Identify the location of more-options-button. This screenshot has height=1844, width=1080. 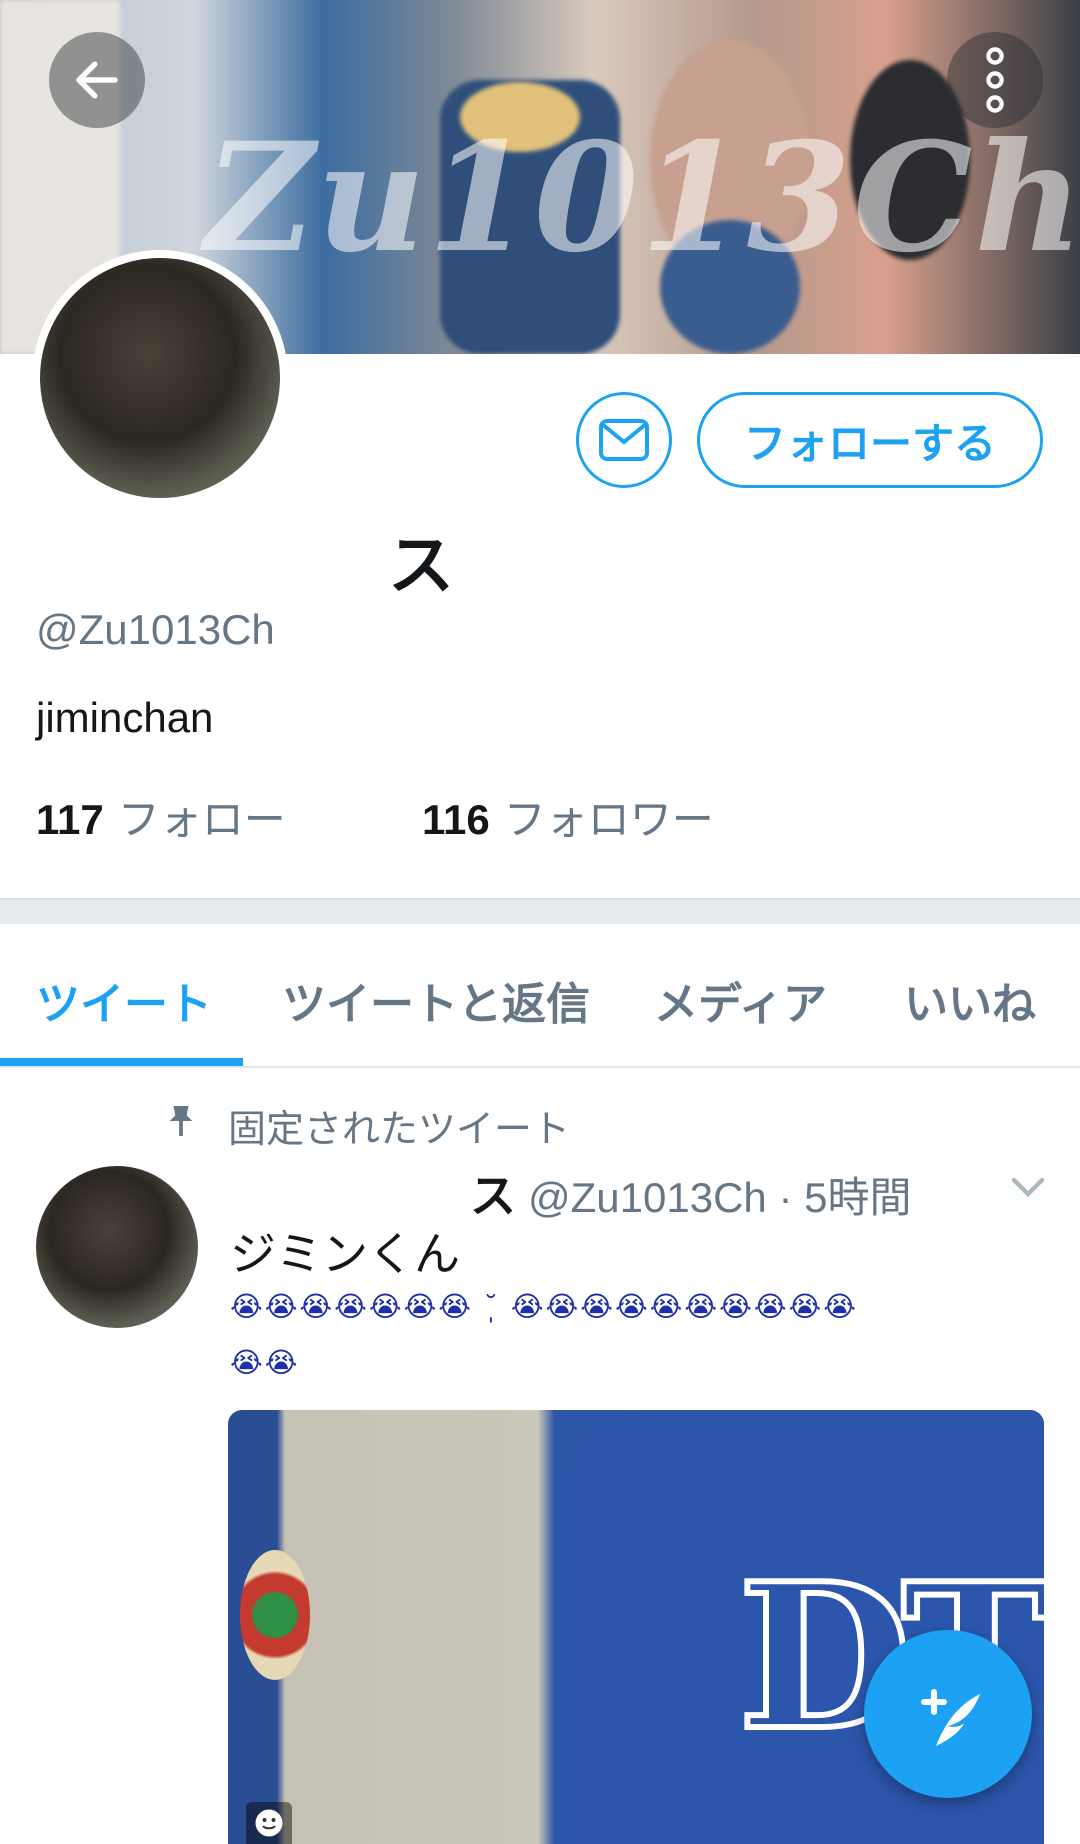
(995, 80).